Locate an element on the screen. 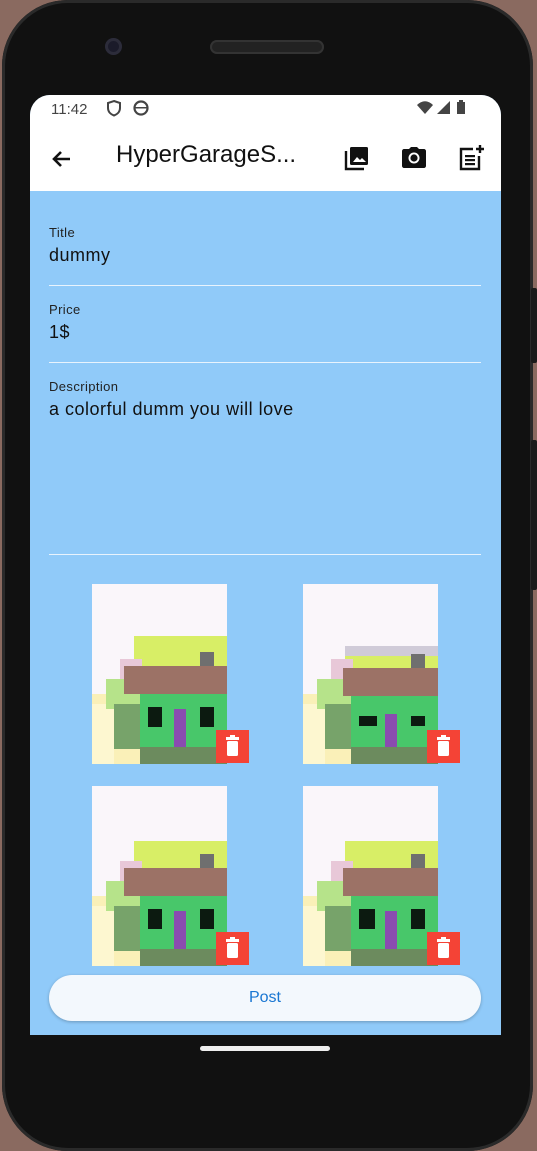 The image size is (537, 1151). home-indicator is located at coordinates (265, 1048).